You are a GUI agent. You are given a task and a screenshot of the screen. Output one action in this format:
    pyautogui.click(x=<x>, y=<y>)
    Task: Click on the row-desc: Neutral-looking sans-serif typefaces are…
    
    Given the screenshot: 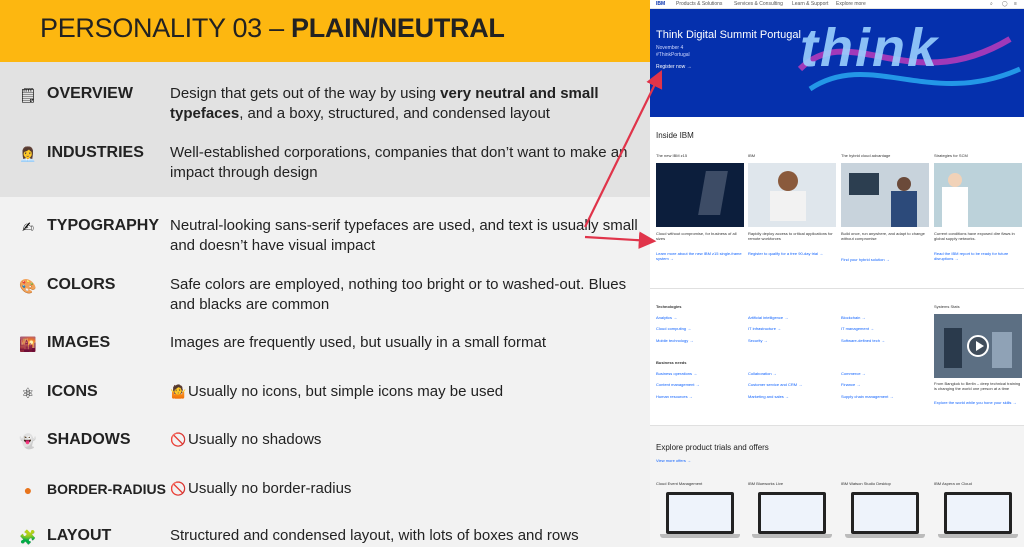 What is the action you would take?
    pyautogui.click(x=404, y=235)
    